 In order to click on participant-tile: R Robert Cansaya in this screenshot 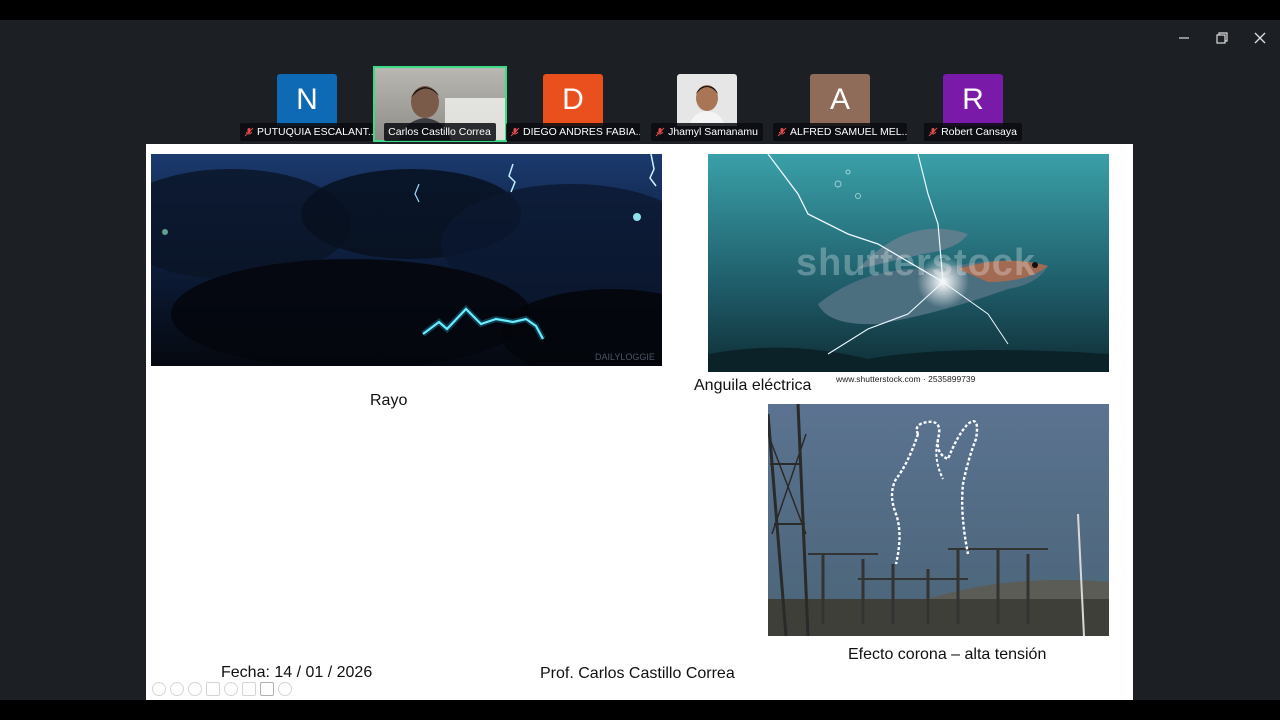, I will do `click(973, 104)`.